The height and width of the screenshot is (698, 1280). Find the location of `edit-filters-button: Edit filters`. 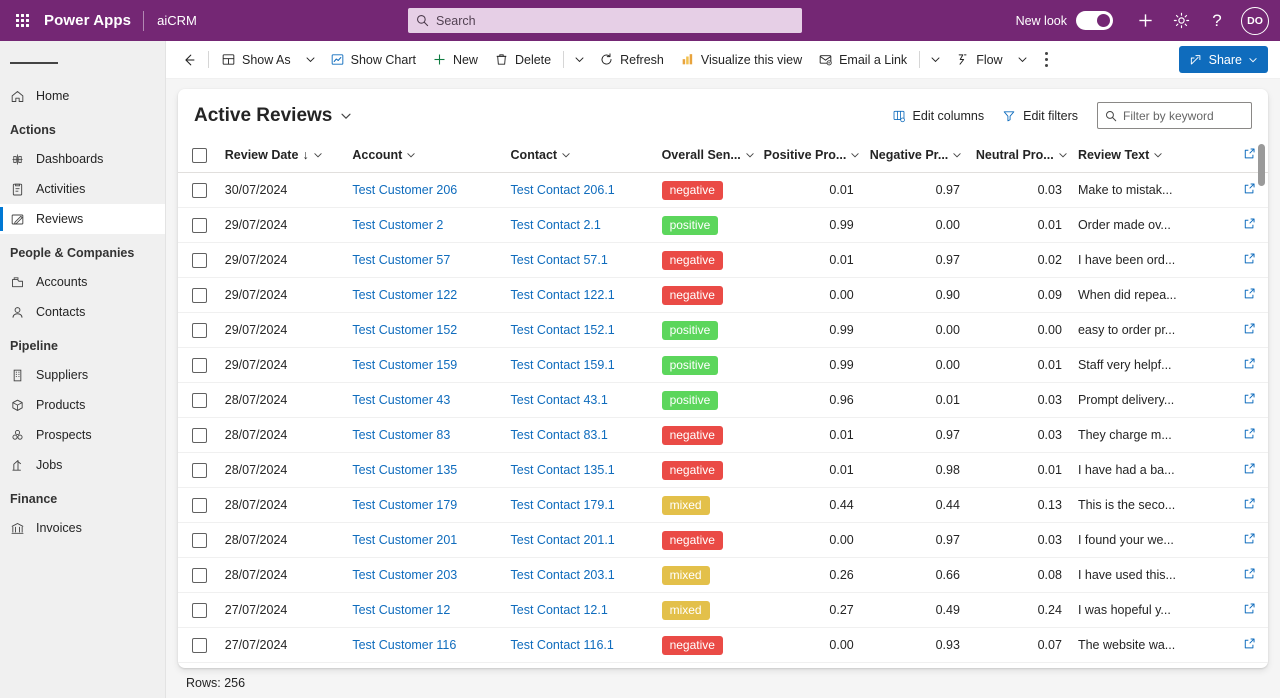

edit-filters-button: Edit filters is located at coordinates (1040, 116).